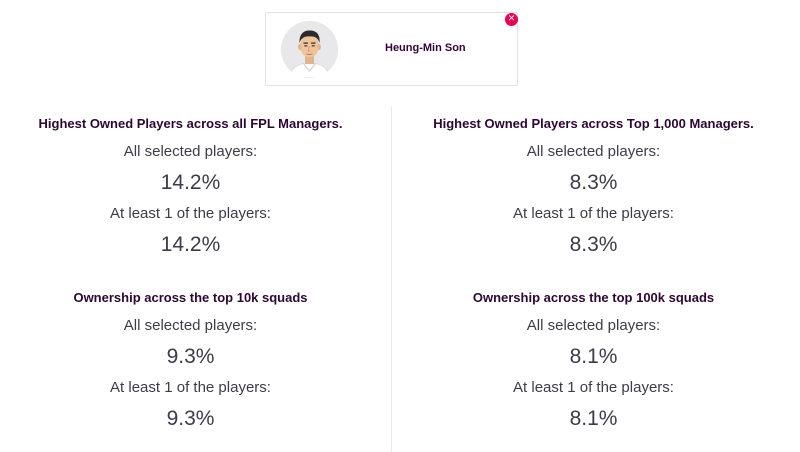  What do you see at coordinates (425, 48) in the screenshot?
I see `player-name: Heung-Min Son` at bounding box center [425, 48].